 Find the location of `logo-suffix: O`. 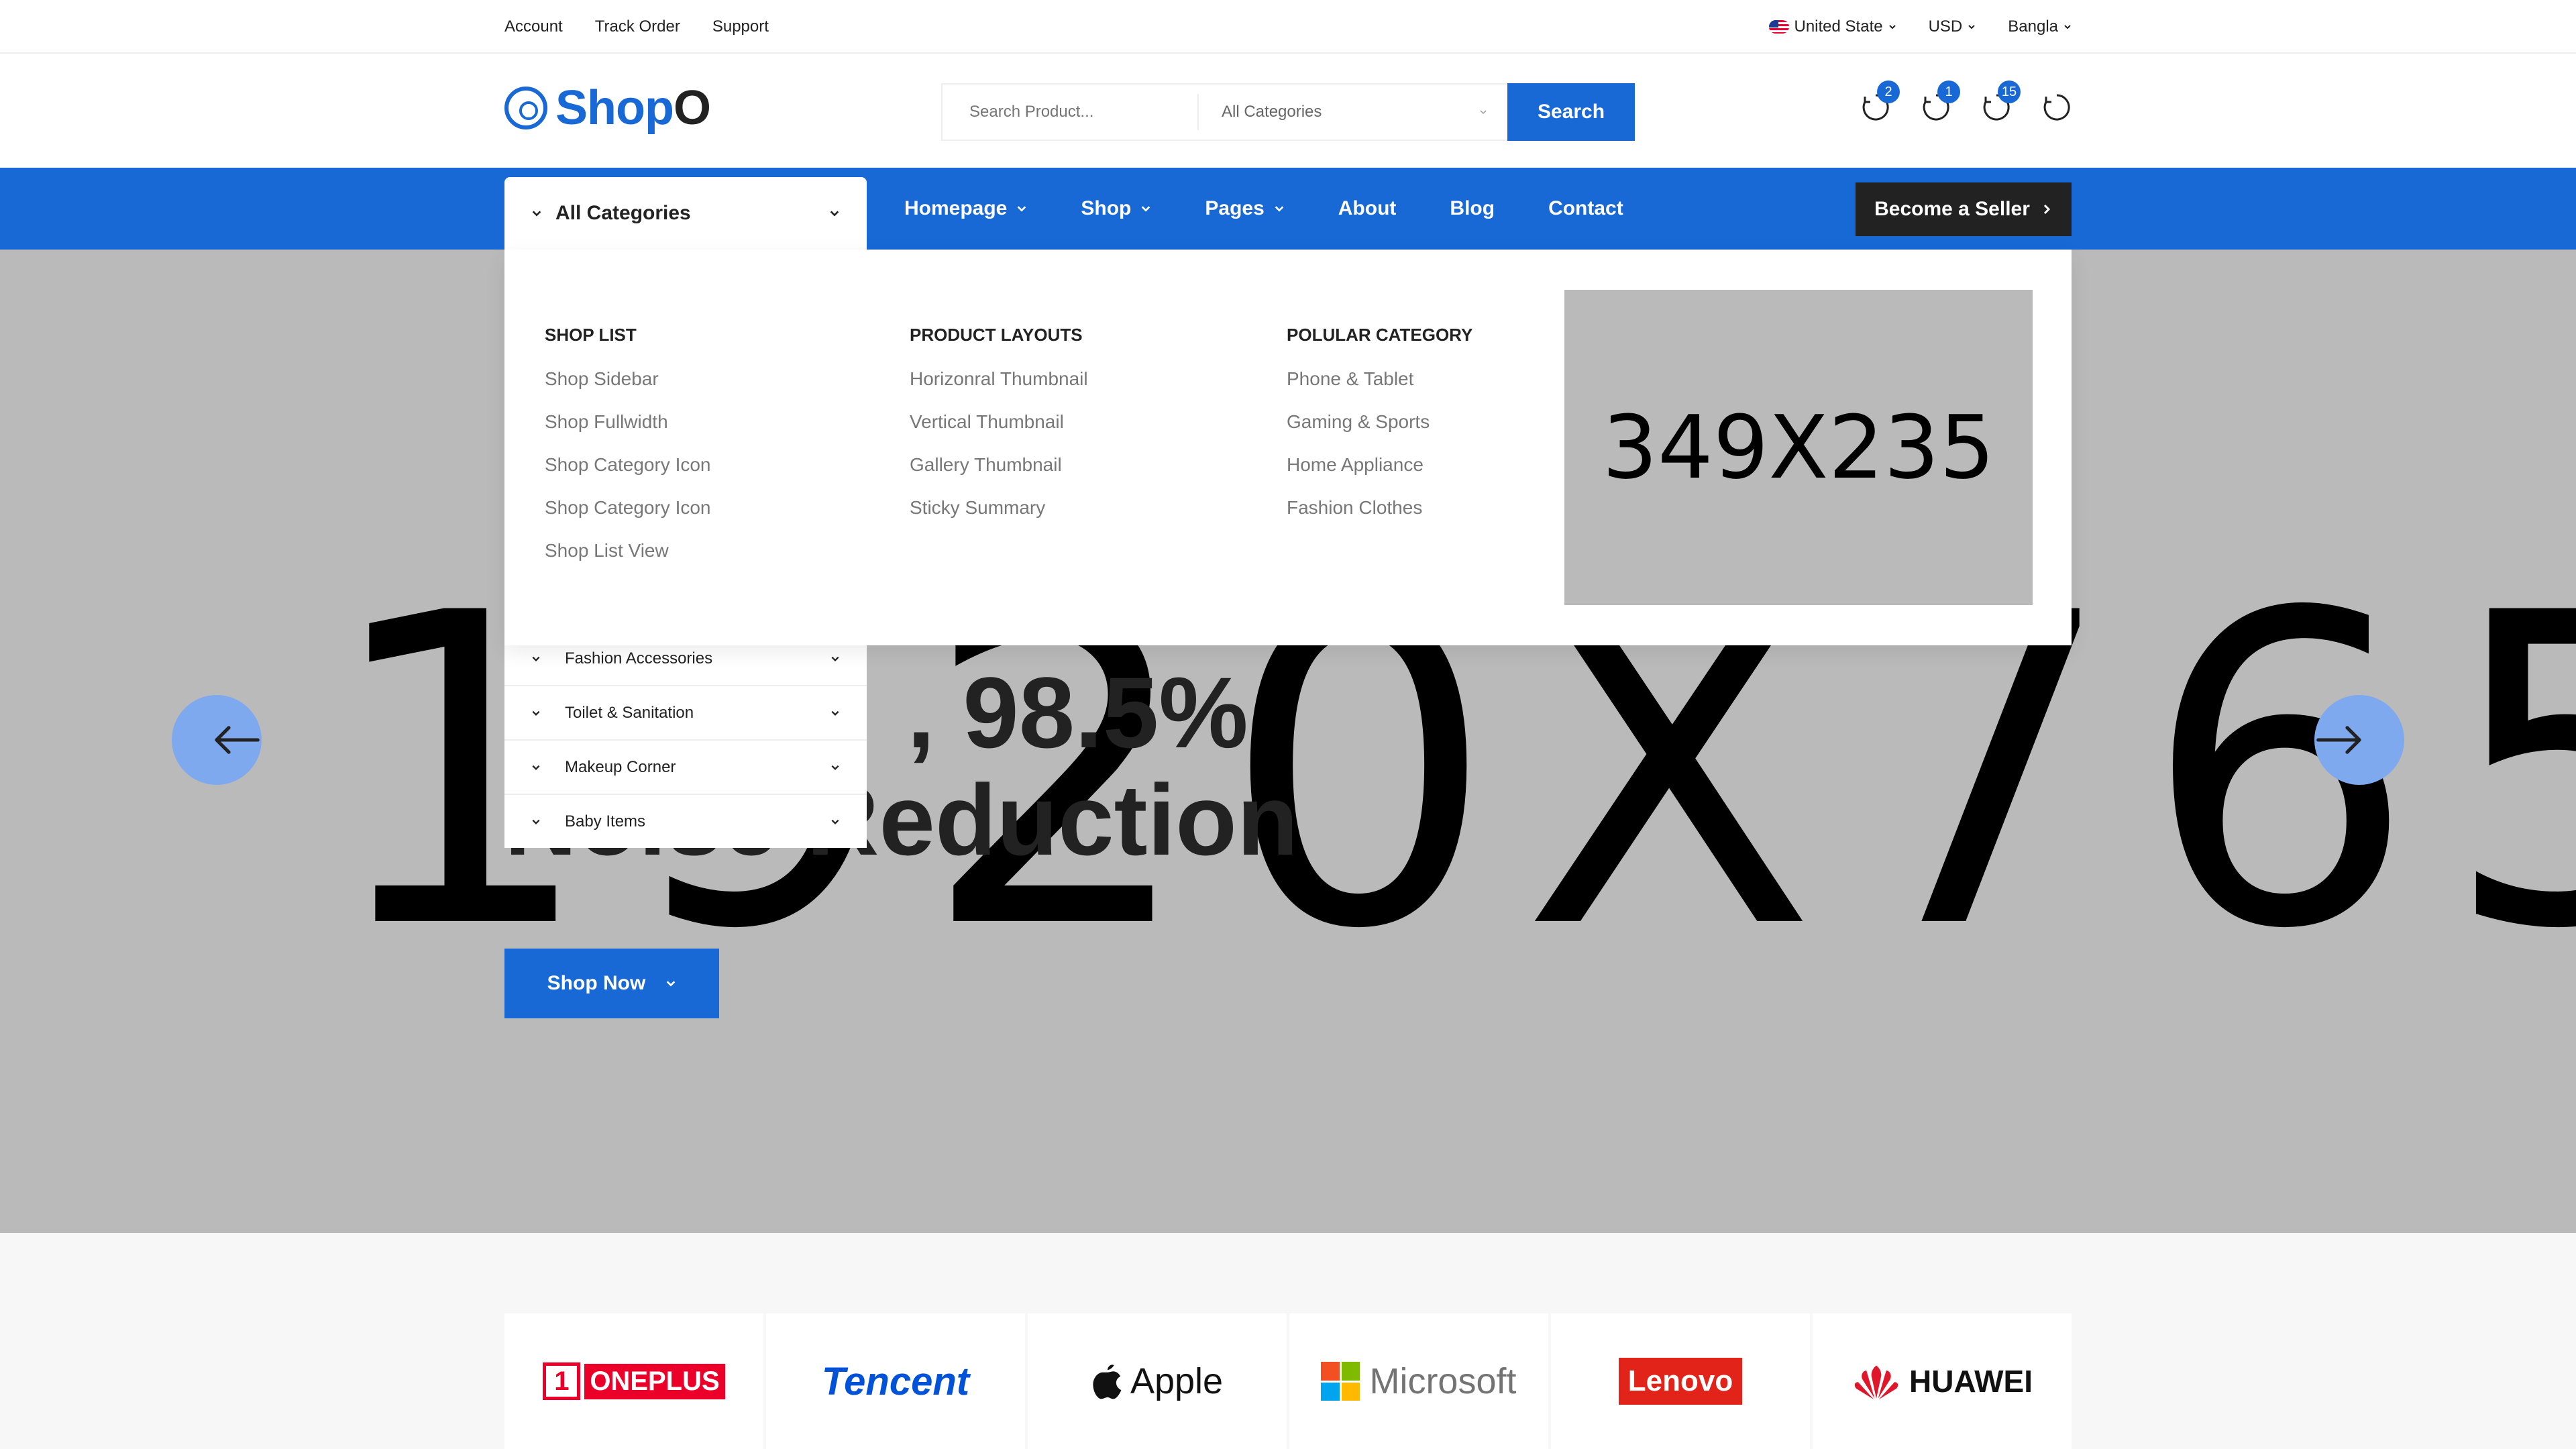

logo-suffix: O is located at coordinates (692, 108).